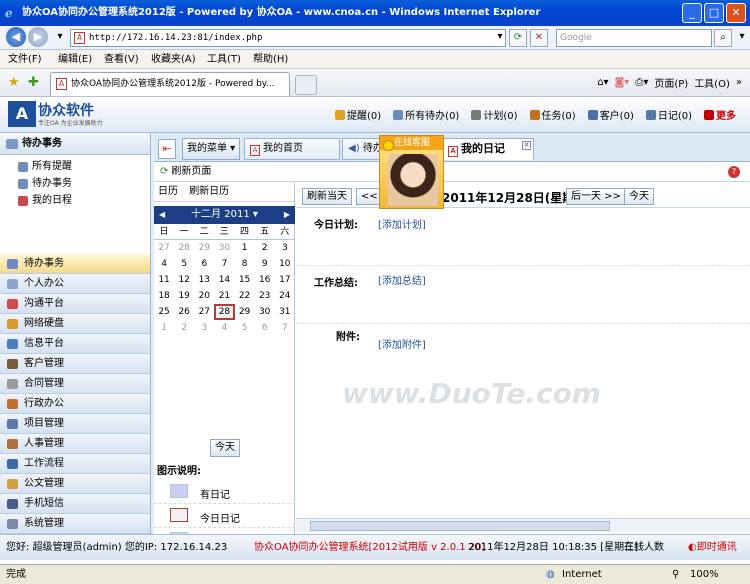 The height and width of the screenshot is (584, 750). What do you see at coordinates (224, 280) in the screenshot?
I see `calendar-day: 14` at bounding box center [224, 280].